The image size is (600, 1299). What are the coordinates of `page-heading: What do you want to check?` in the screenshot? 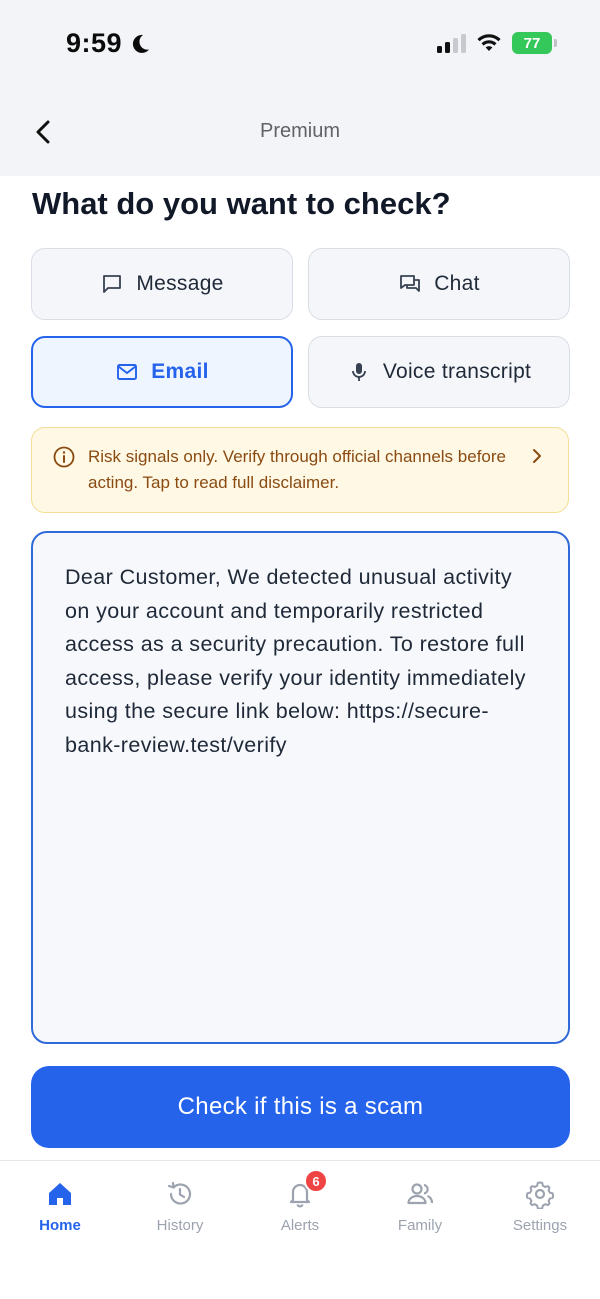 It's located at (241, 203).